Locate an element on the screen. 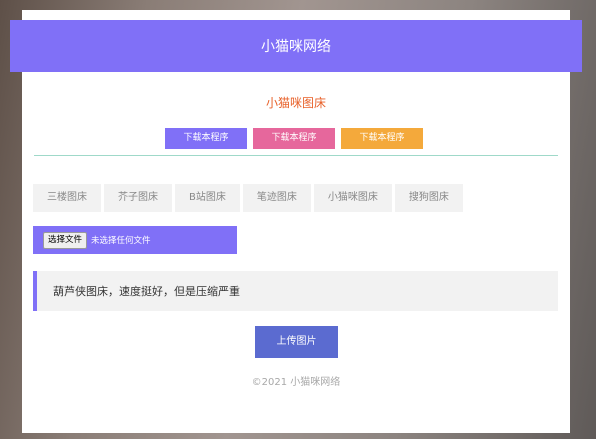 The image size is (596, 439). footer-copyright: ©2021 小猫咪网络 is located at coordinates (296, 382).